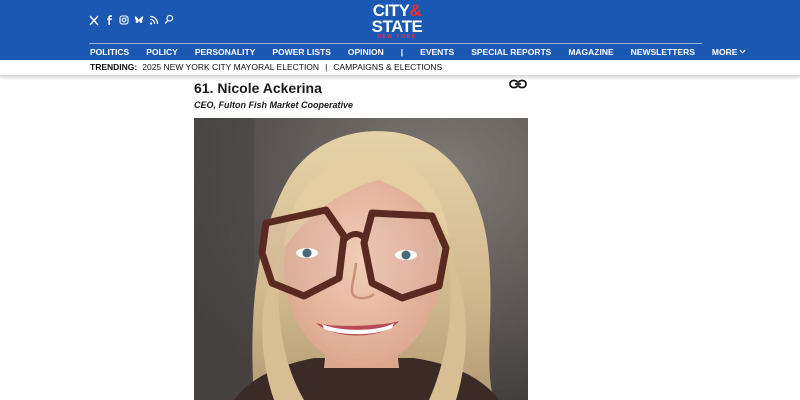 Image resolution: width=800 pixels, height=400 pixels. Describe the element at coordinates (94, 20) in the screenshot. I see `x-icon` at that location.